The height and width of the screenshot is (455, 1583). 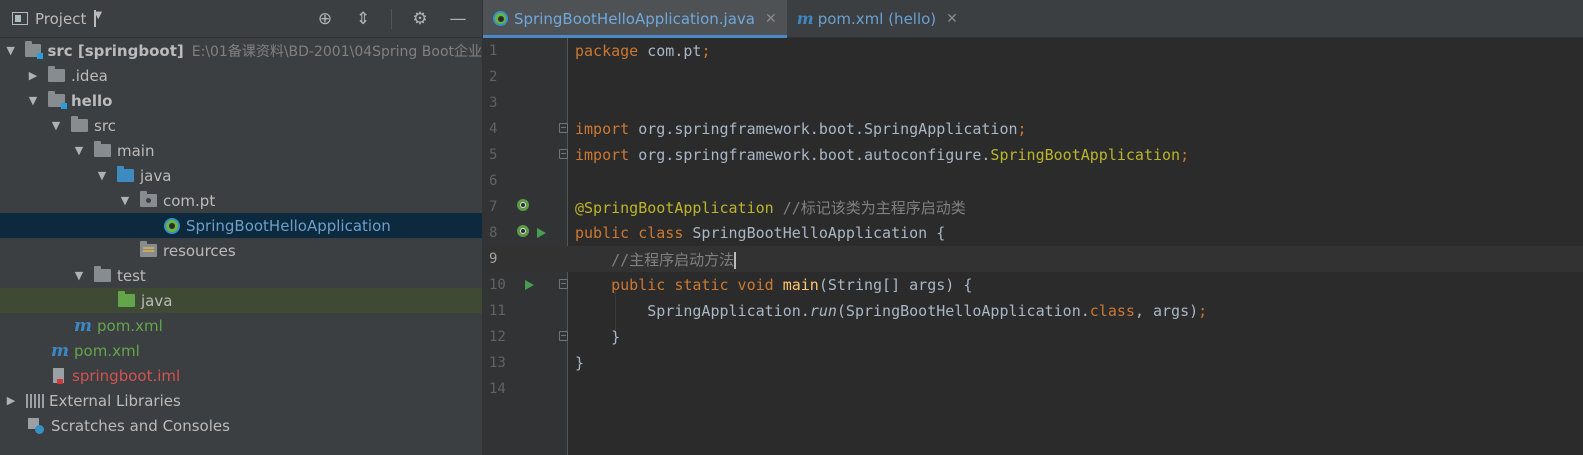 I want to click on maven-icon: m, so click(x=83, y=325).